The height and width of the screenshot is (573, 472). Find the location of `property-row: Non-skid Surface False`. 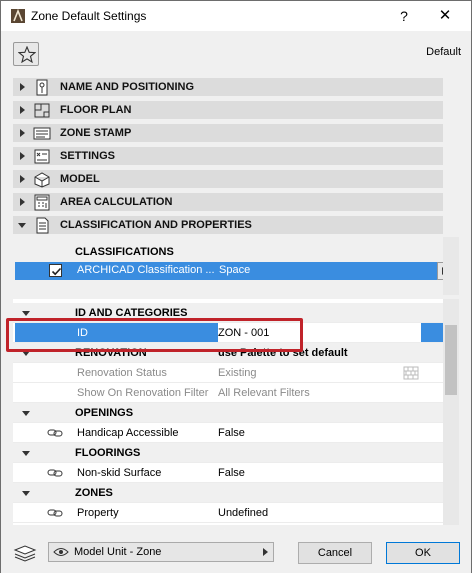

property-row: Non-skid Surface False is located at coordinates (228, 473).